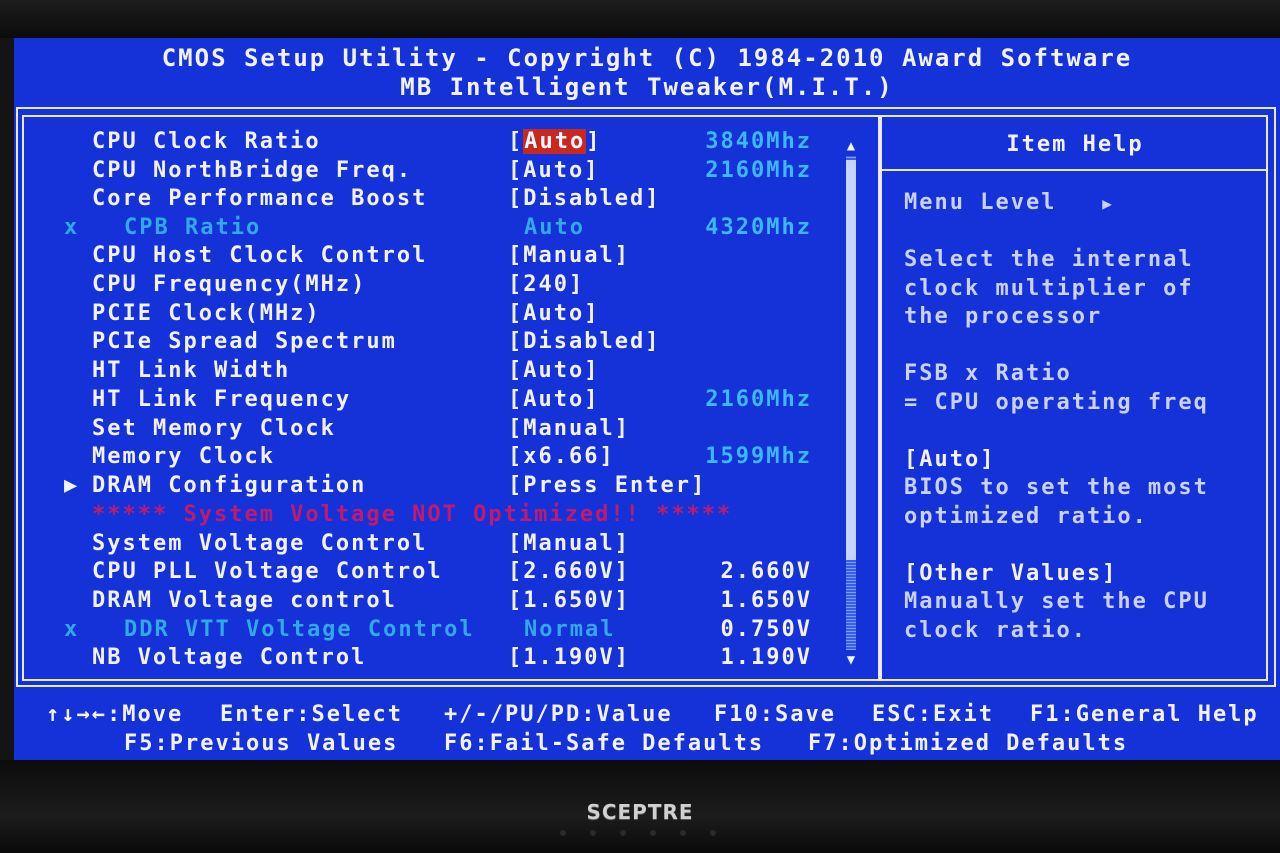 The image size is (1280, 853). What do you see at coordinates (880, 398) in the screenshot?
I see `panel-divider` at bounding box center [880, 398].